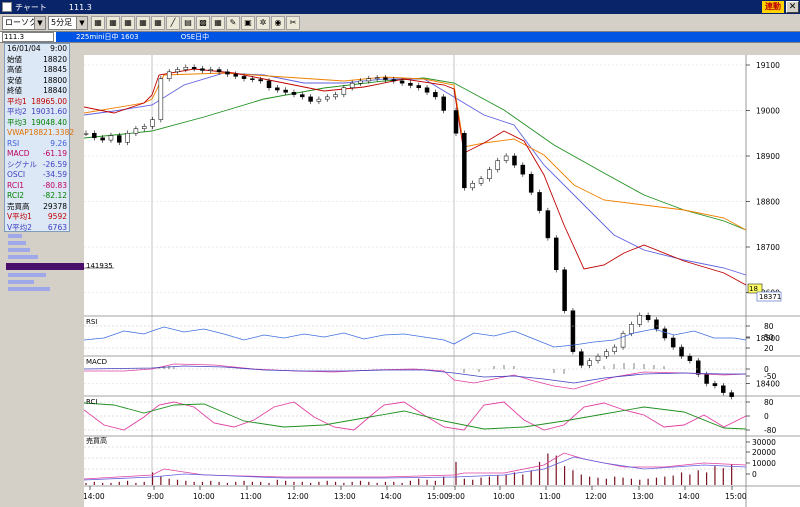 Image resolution: width=800 pixels, height=507 pixels. I want to click on interval-select: 5分足 ▼, so click(68, 22).